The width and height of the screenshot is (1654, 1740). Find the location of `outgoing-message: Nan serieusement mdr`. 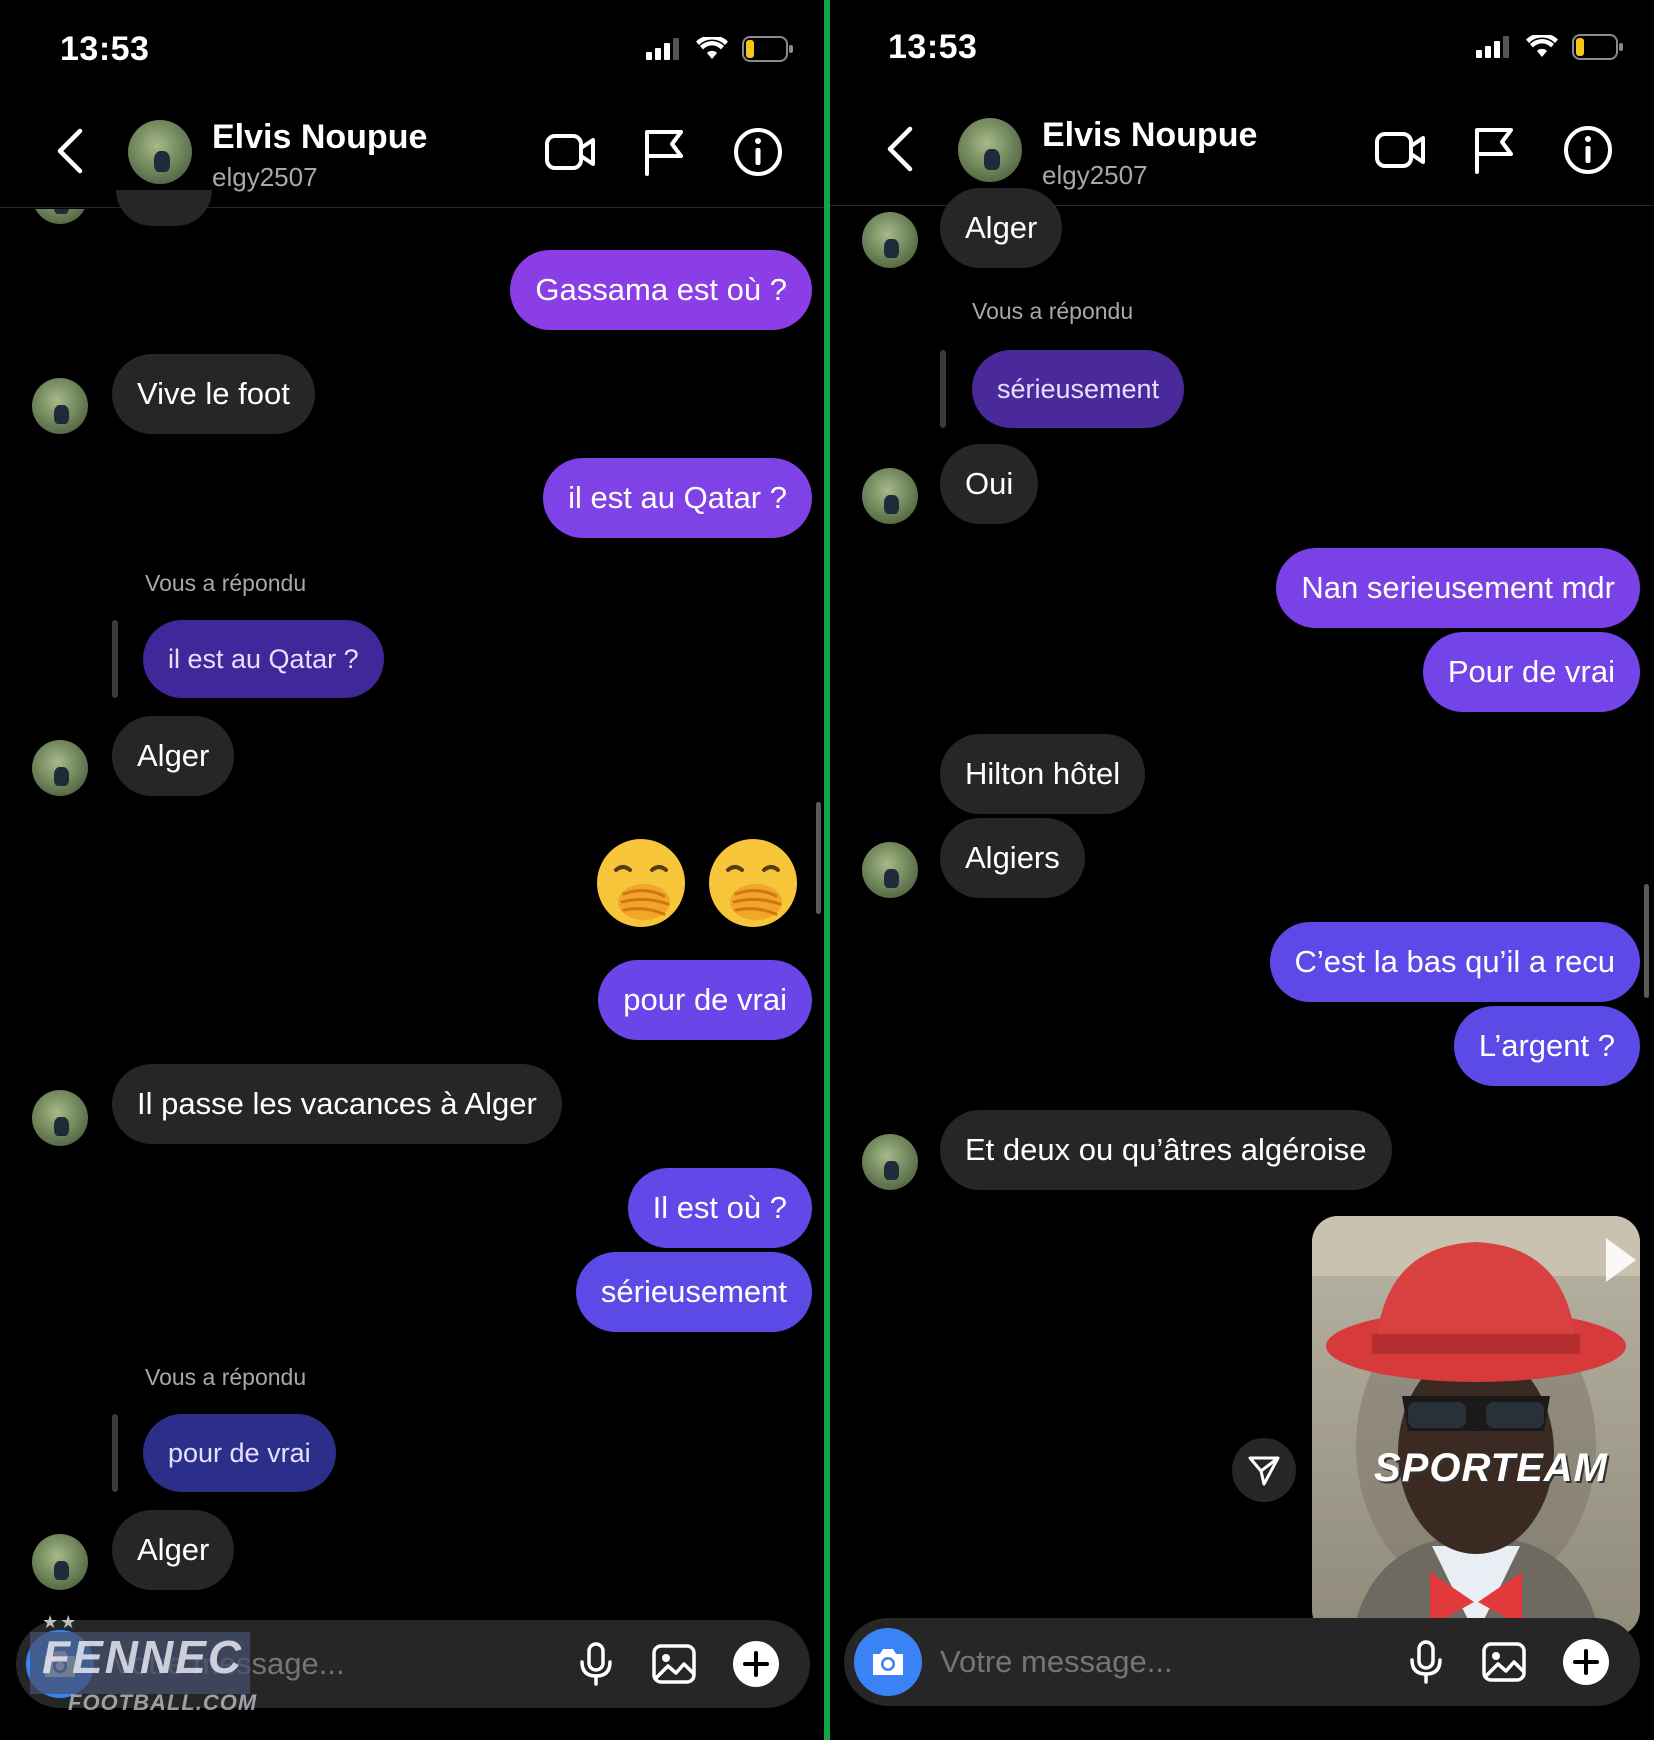

outgoing-message: Nan serieusement mdr is located at coordinates (1458, 588).